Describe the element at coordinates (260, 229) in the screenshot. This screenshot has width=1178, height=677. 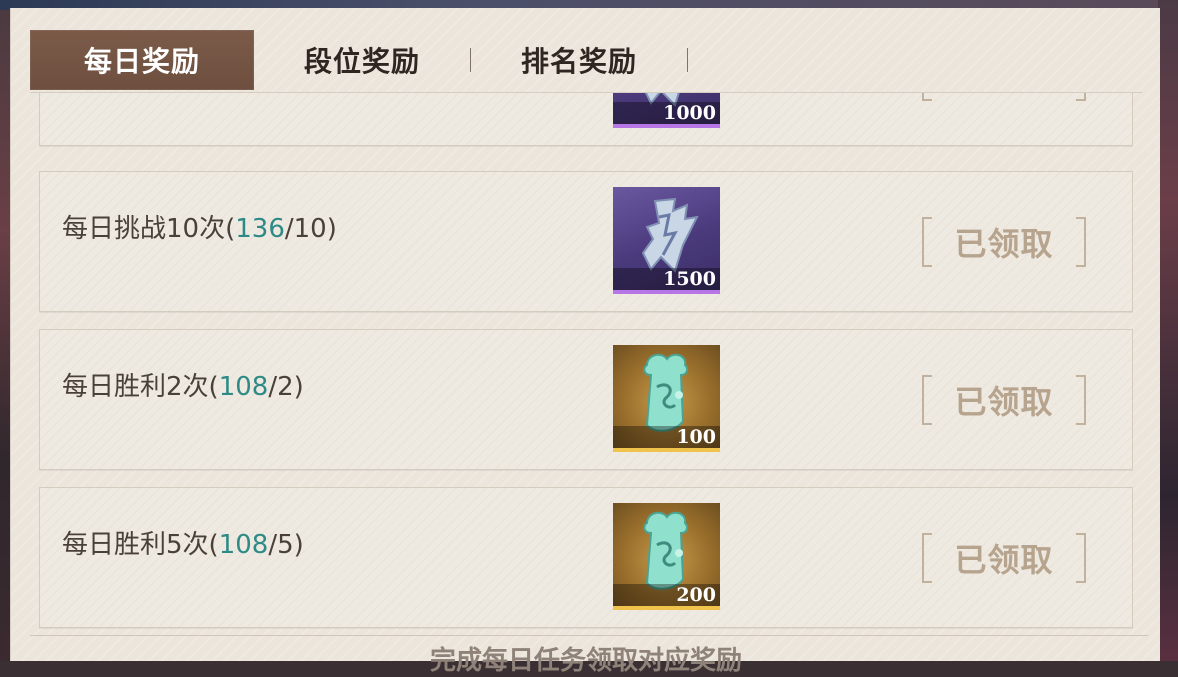
I see `task-progress: 136` at that location.